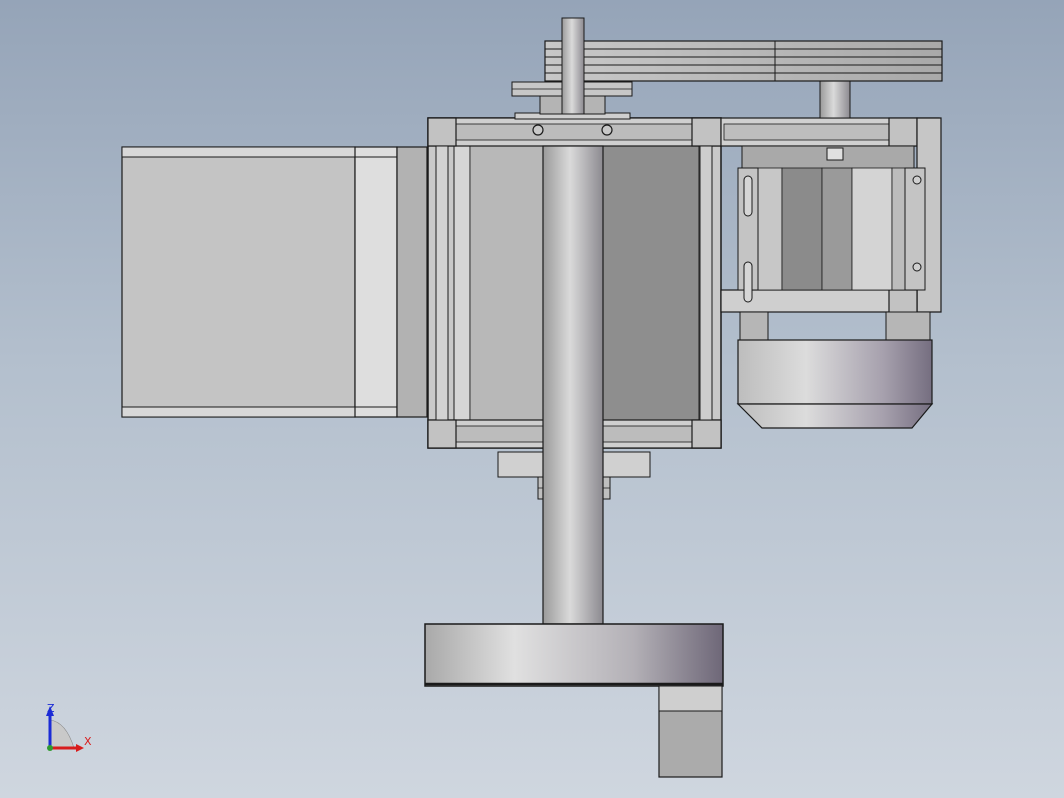 The width and height of the screenshot is (1064, 798). Describe the element at coordinates (51, 708) in the screenshot. I see `z-axis-label: Z` at that location.